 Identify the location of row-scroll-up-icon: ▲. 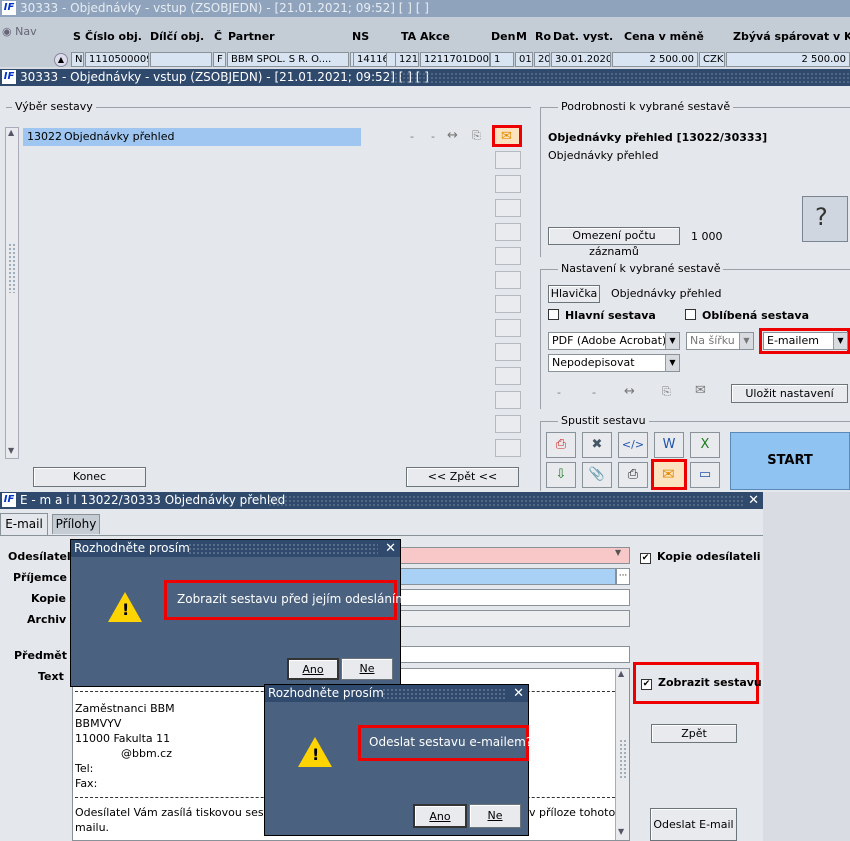
(61, 60).